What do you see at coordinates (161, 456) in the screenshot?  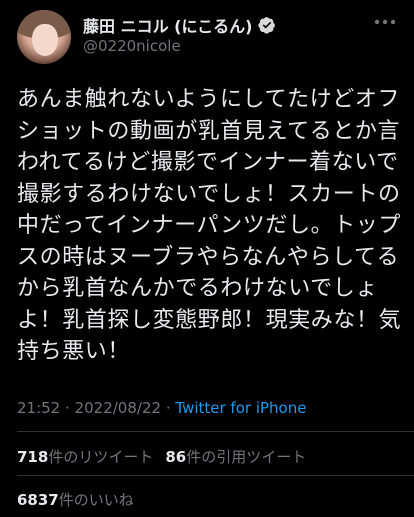 I see `share-stats: 718件のリツイート 86件の引用ツイート` at bounding box center [161, 456].